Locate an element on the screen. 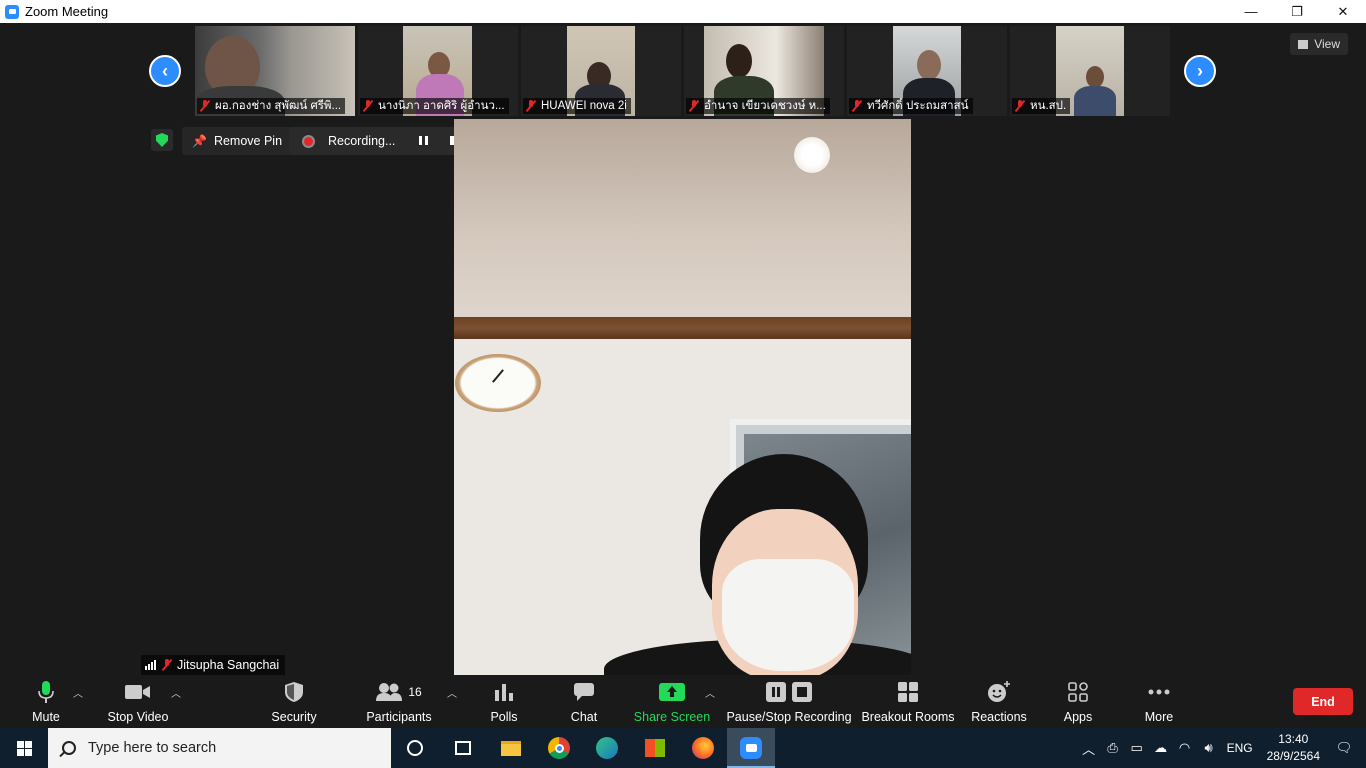 This screenshot has height=768, width=1366. remove-pin-button: 📌 Remove Pin is located at coordinates (237, 141).